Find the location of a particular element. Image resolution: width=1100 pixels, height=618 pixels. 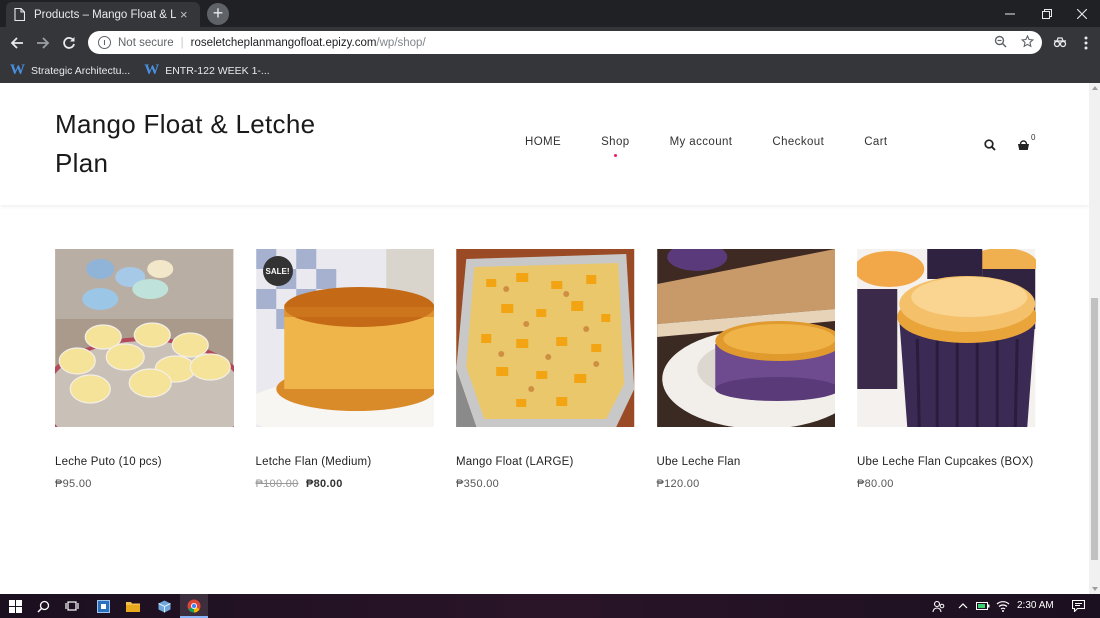

nav-item-cart: Cart is located at coordinates (875, 142).